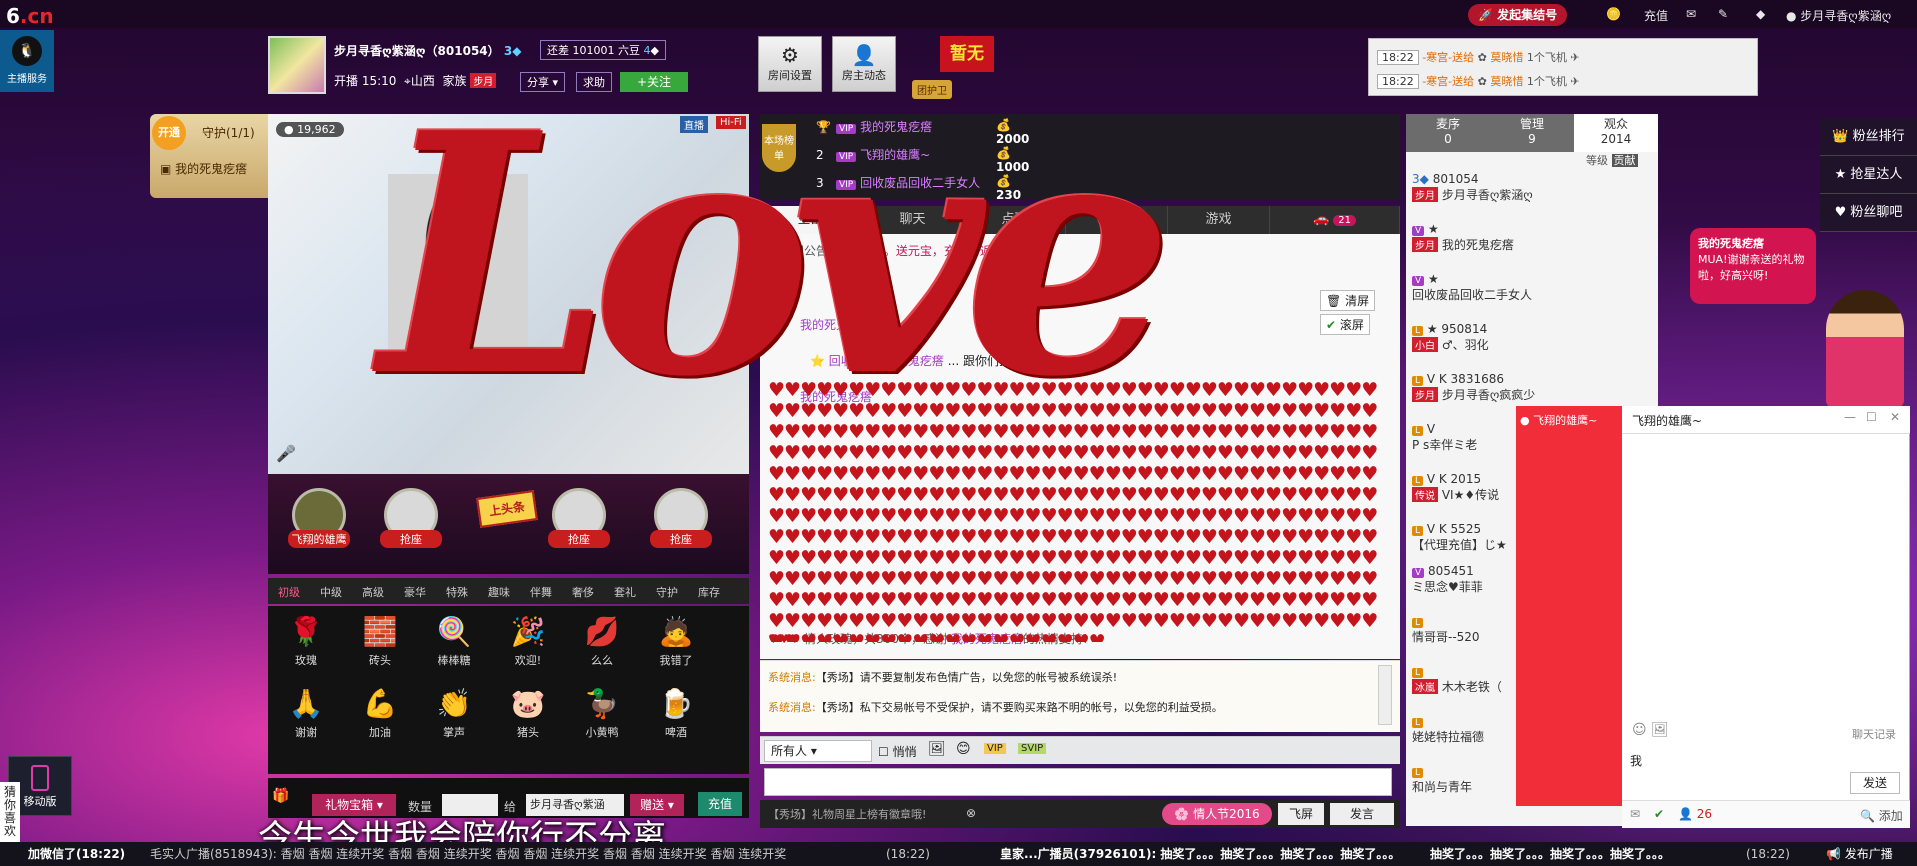 The image size is (1917, 866). Describe the element at coordinates (1442, 779) in the screenshot. I see `user-row: L 和尚与青年` at that location.